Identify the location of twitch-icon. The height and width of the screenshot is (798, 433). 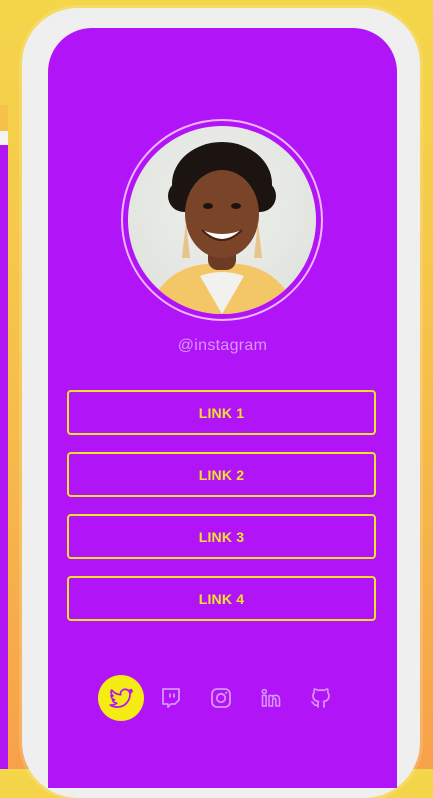
(171, 698).